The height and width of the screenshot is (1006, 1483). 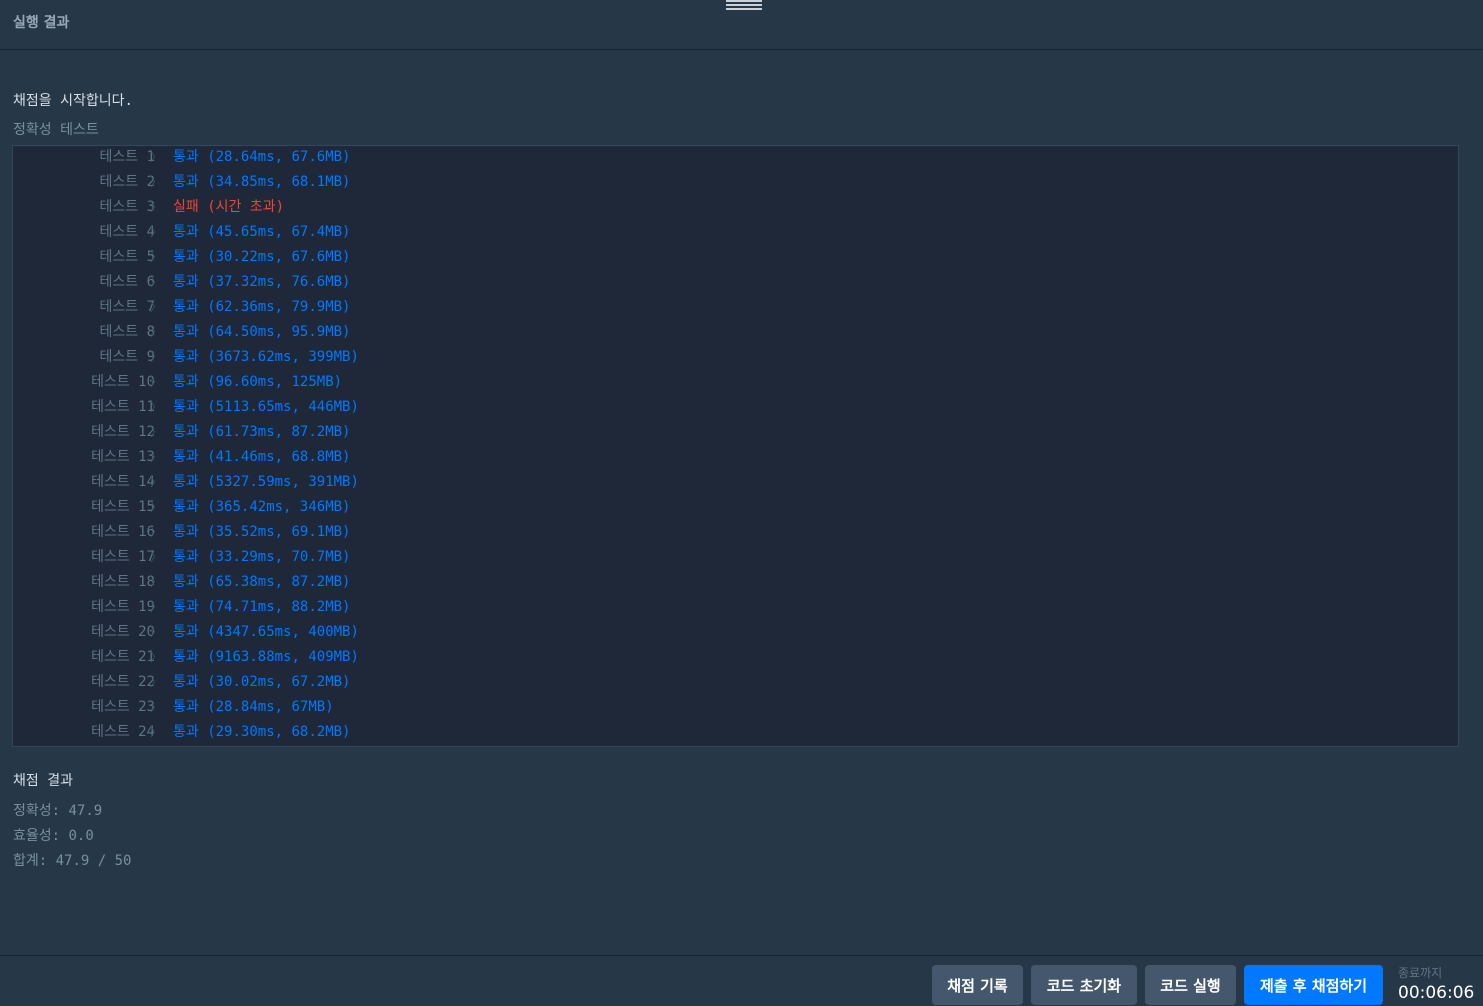 I want to click on test-status-pass: 통과 (28.84ms, 67MB), so click(x=253, y=707).